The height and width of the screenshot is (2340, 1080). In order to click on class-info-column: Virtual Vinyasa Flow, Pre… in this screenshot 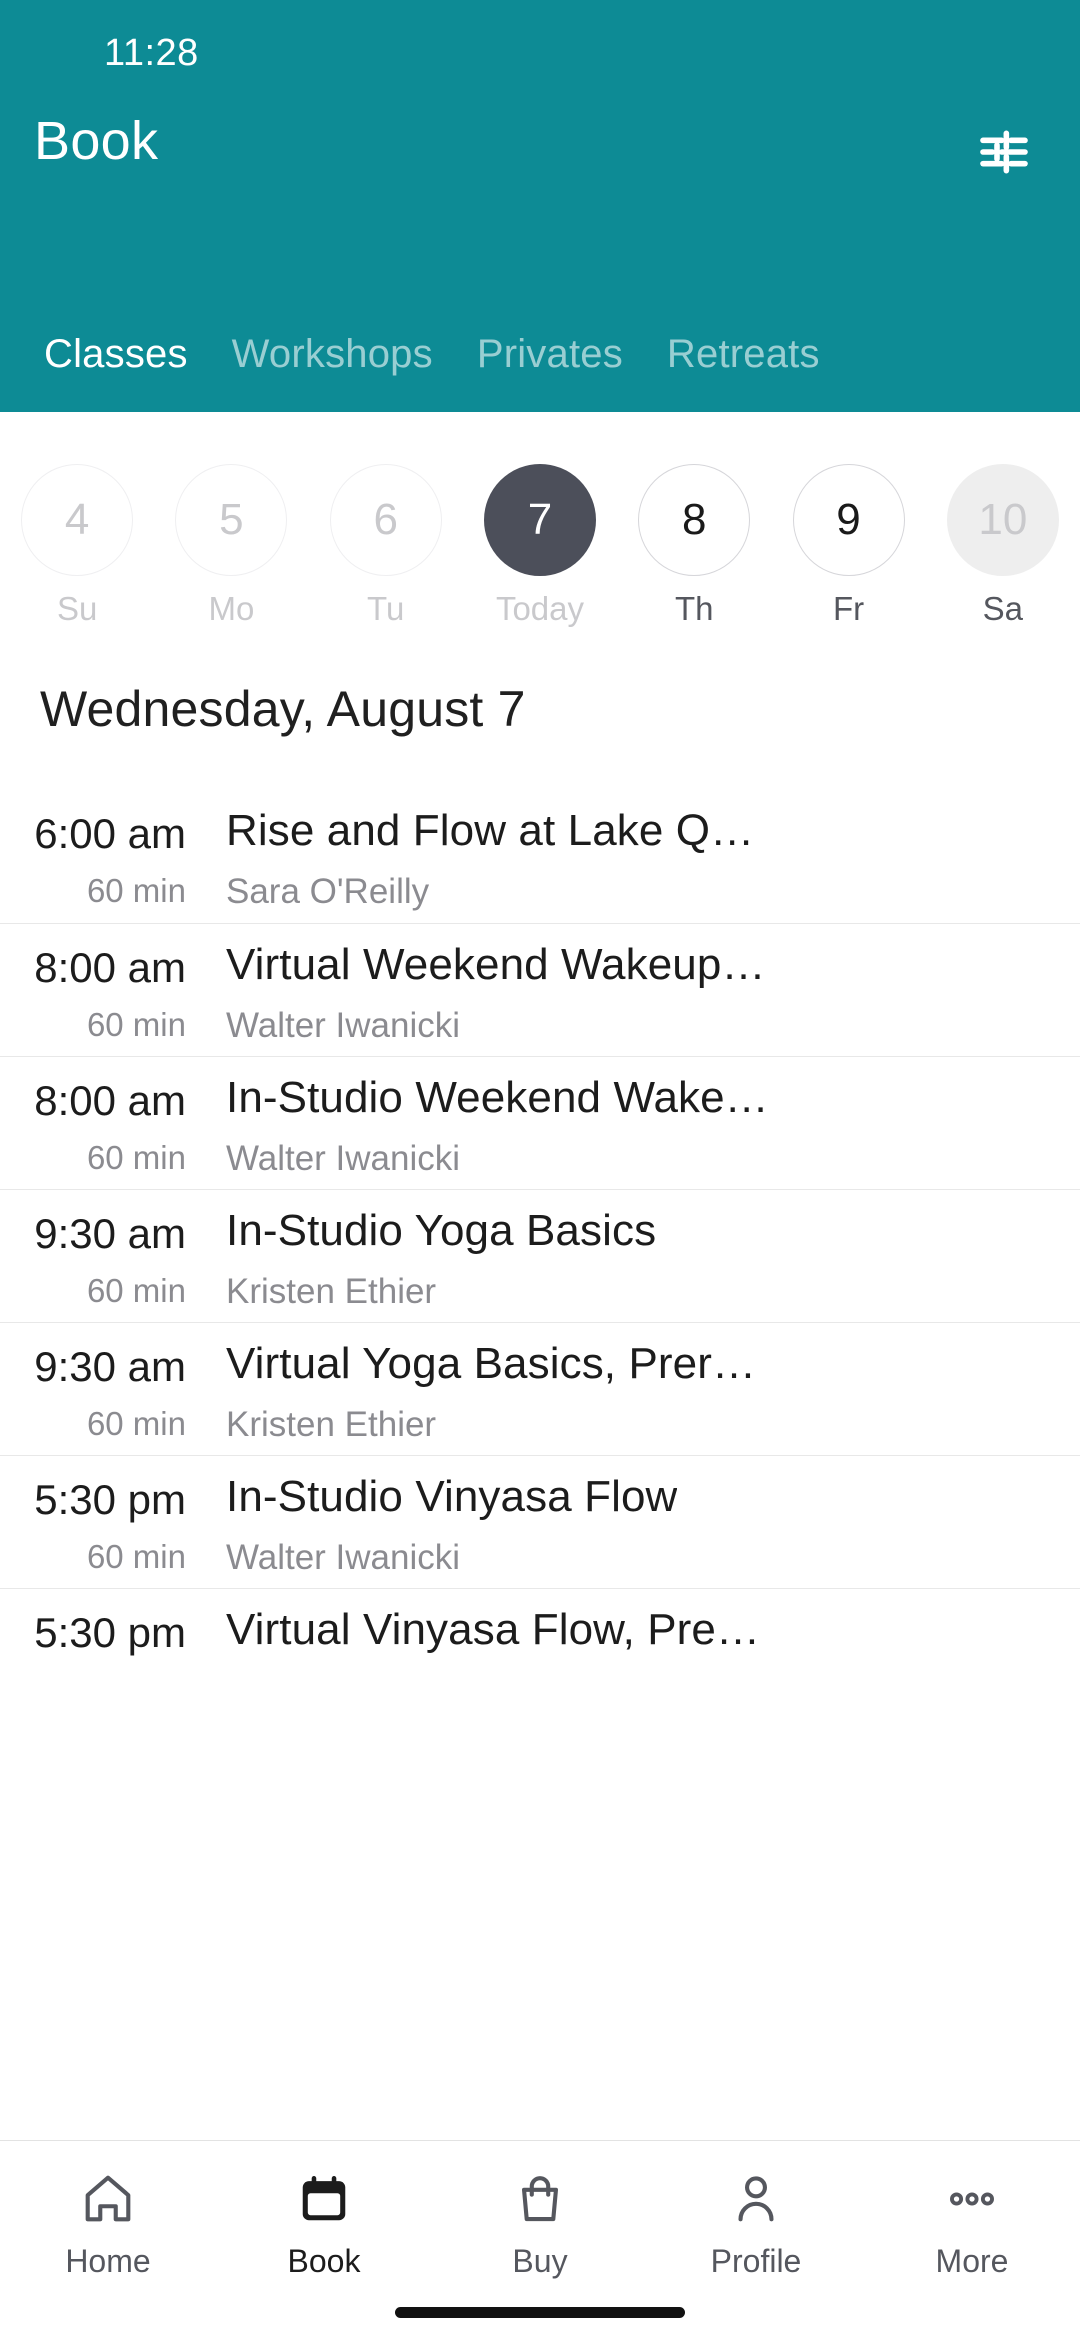, I will do `click(641, 1655)`.